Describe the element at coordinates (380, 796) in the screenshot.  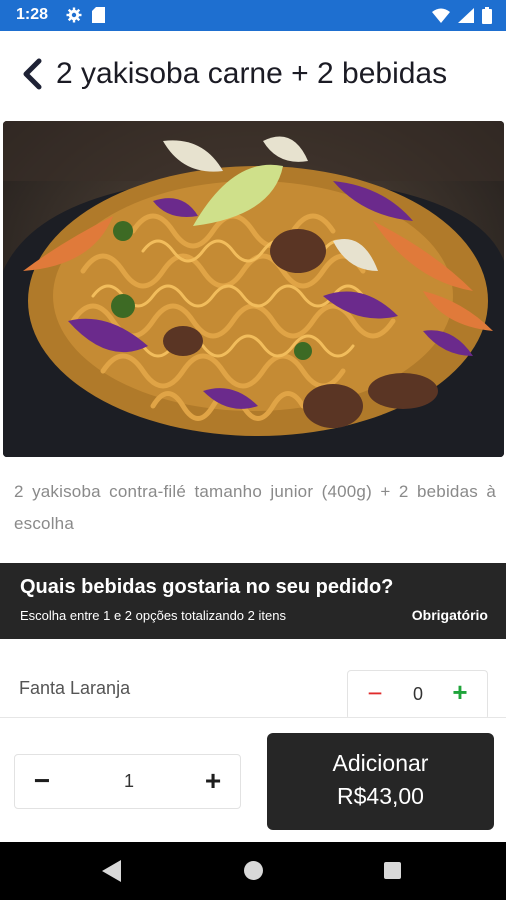
I see `add-button-price: R$43,00` at that location.